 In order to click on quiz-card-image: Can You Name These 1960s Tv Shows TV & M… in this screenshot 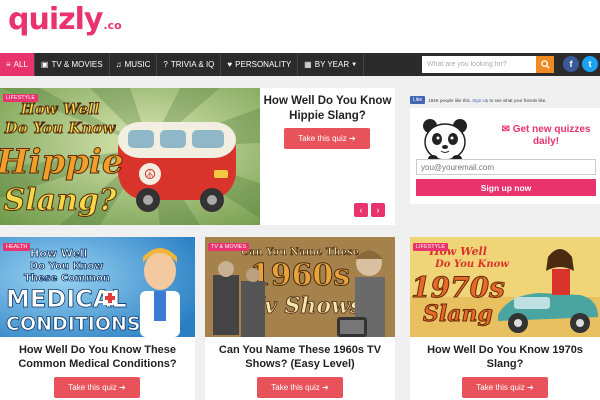, I will do `click(300, 287)`.